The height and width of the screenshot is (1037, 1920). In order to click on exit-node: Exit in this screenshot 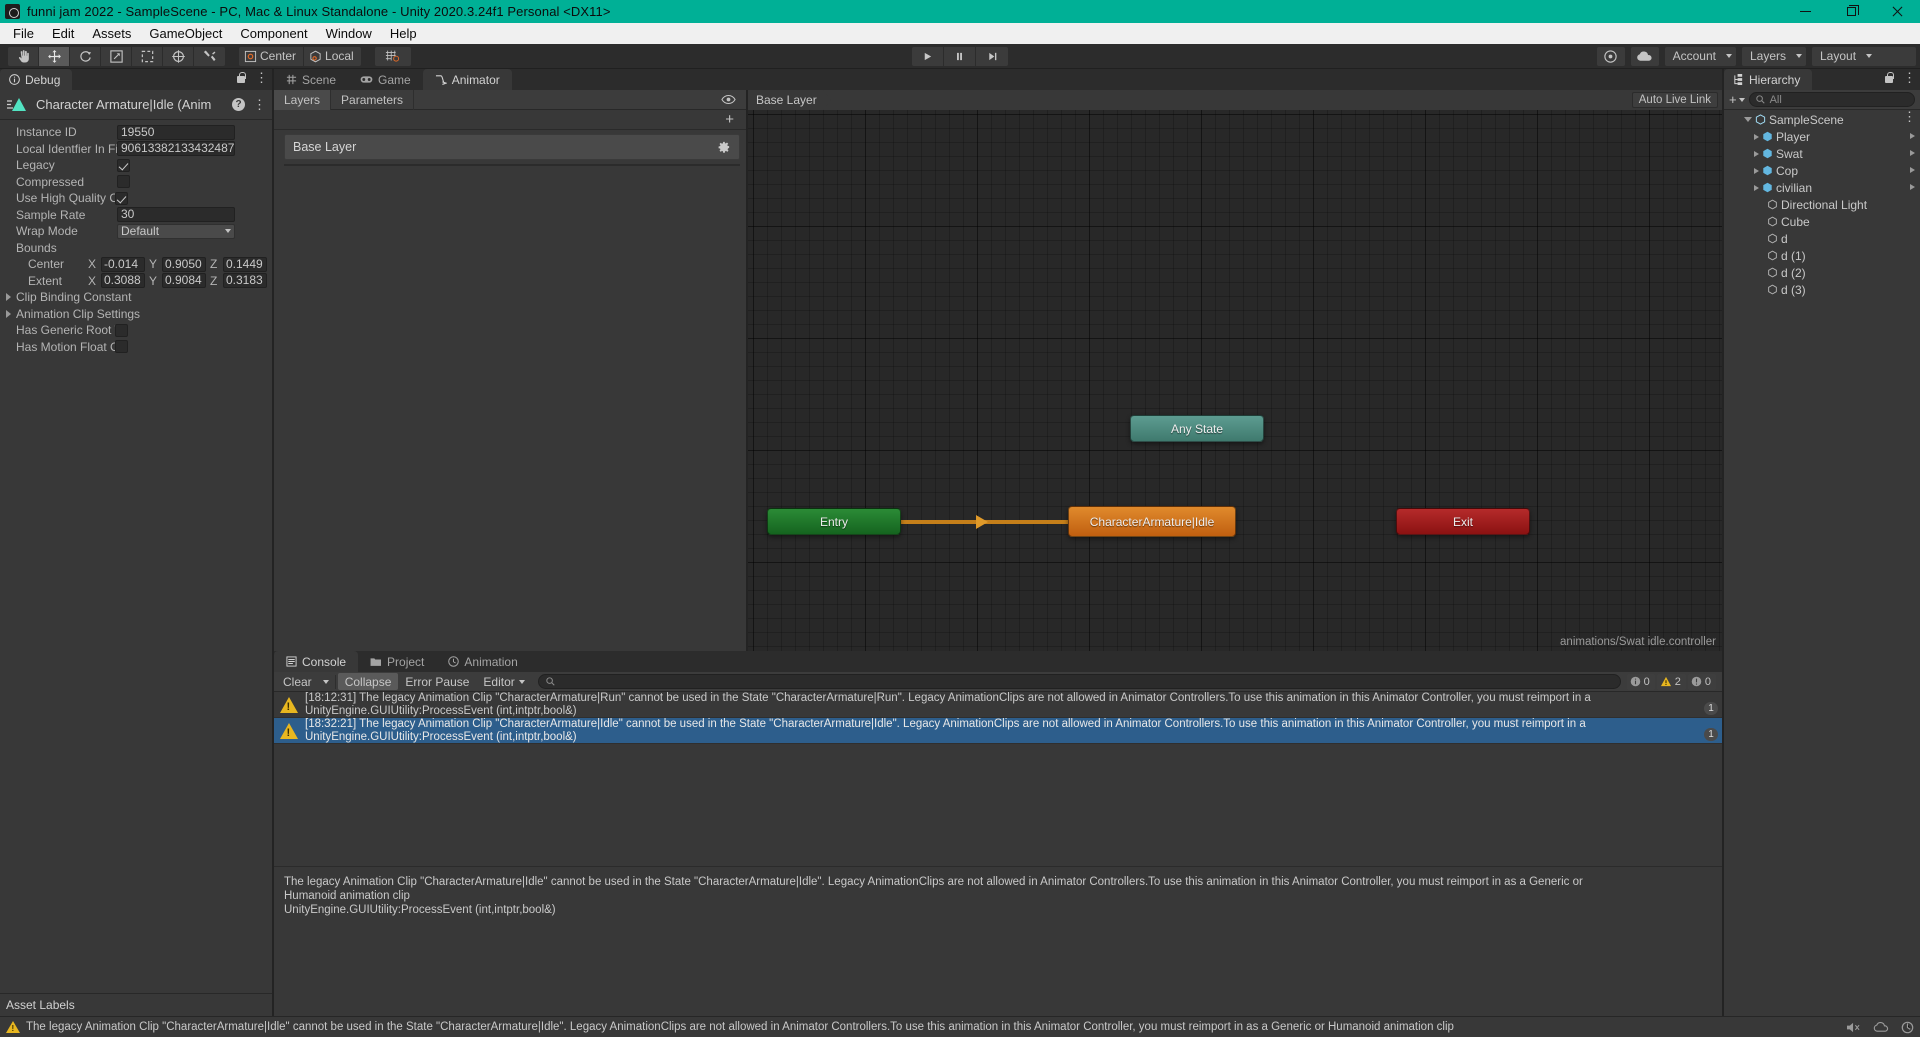, I will do `click(1463, 521)`.